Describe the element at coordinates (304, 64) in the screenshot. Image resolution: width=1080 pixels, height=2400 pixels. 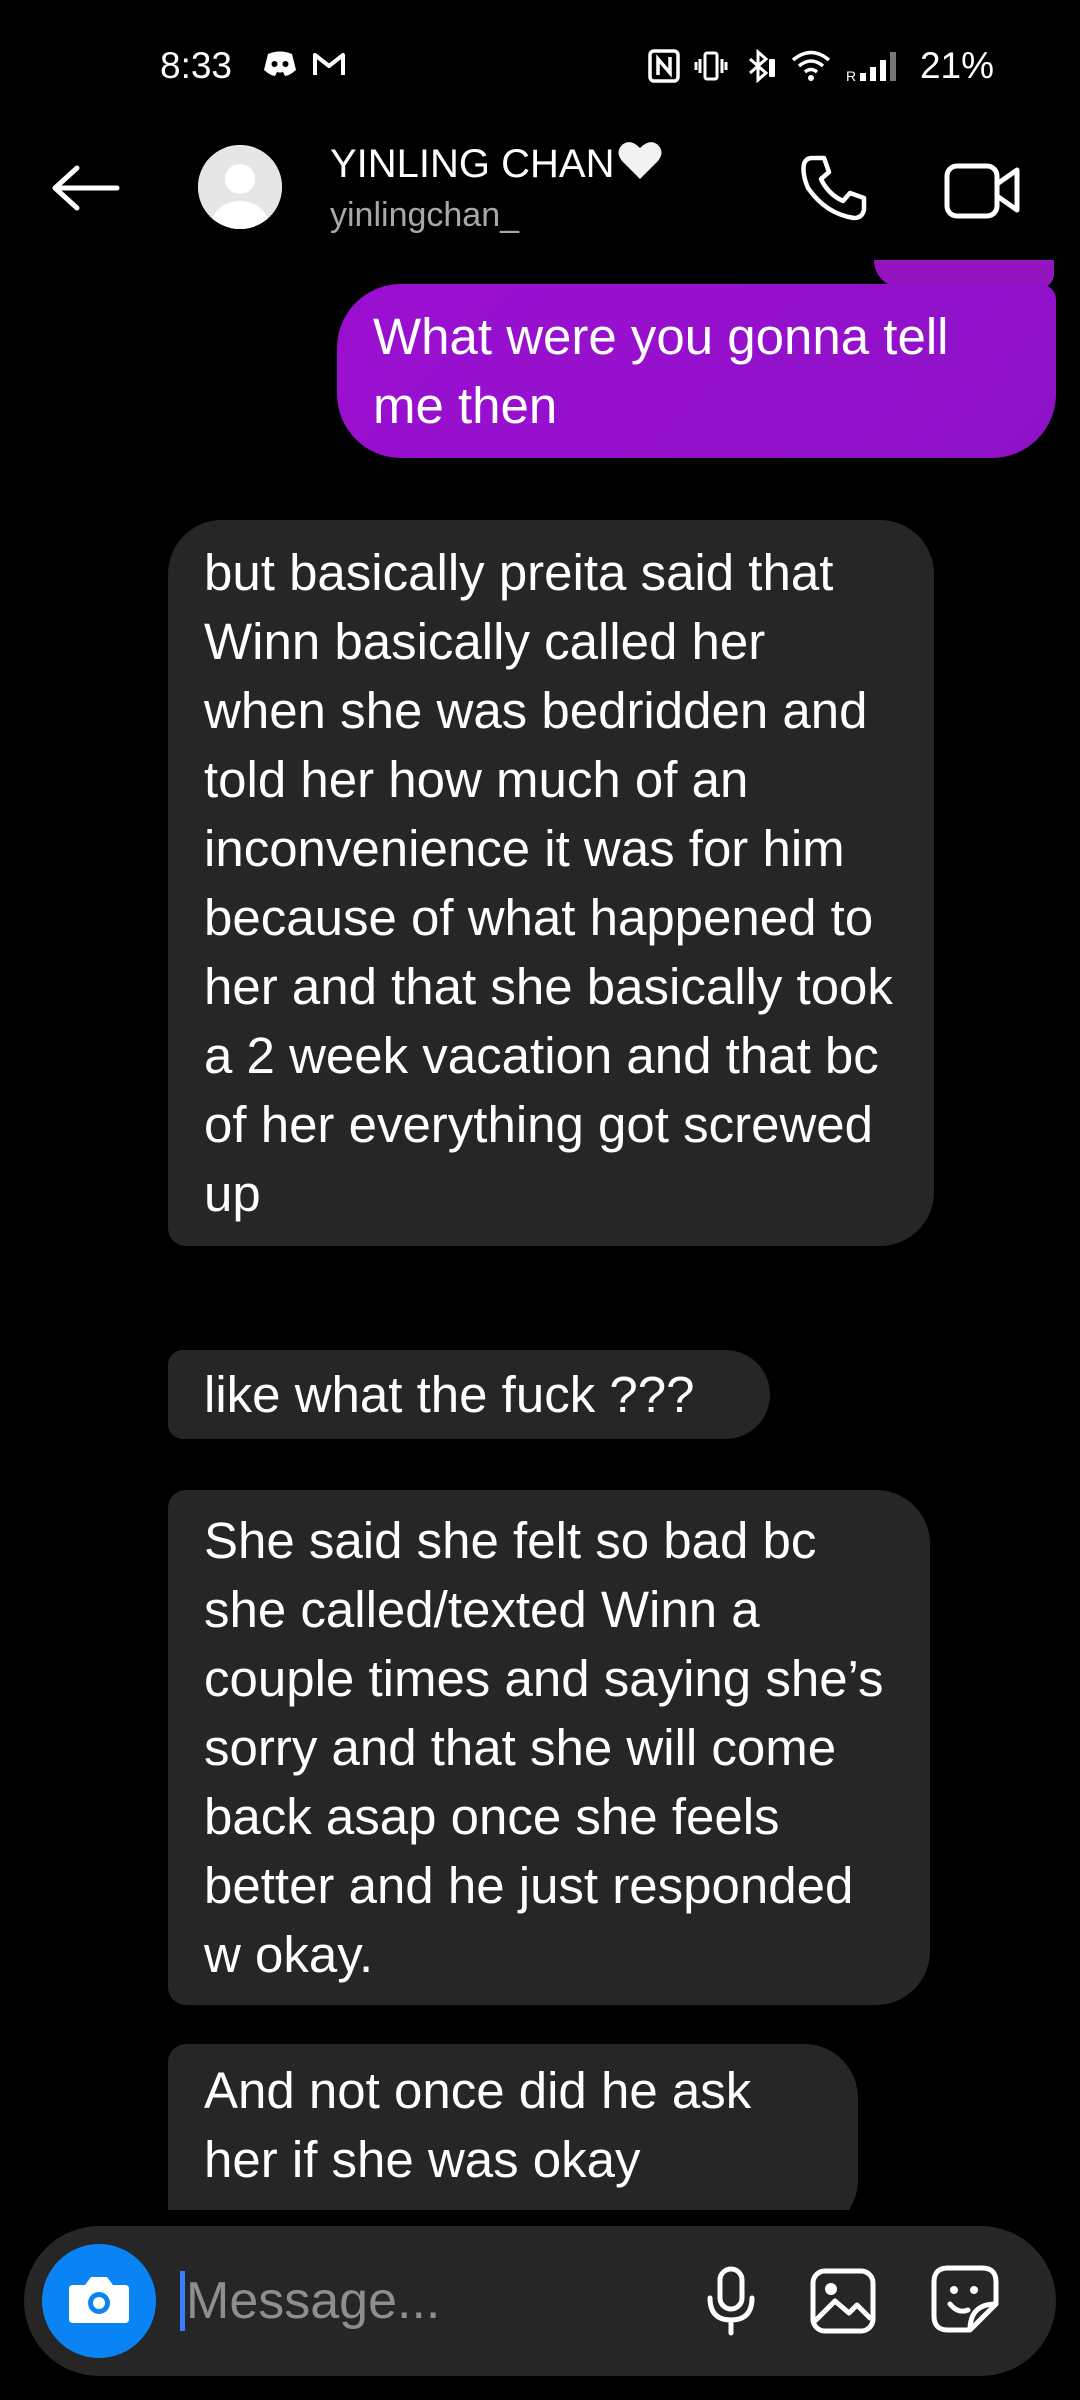
I see `notification-icons` at that location.